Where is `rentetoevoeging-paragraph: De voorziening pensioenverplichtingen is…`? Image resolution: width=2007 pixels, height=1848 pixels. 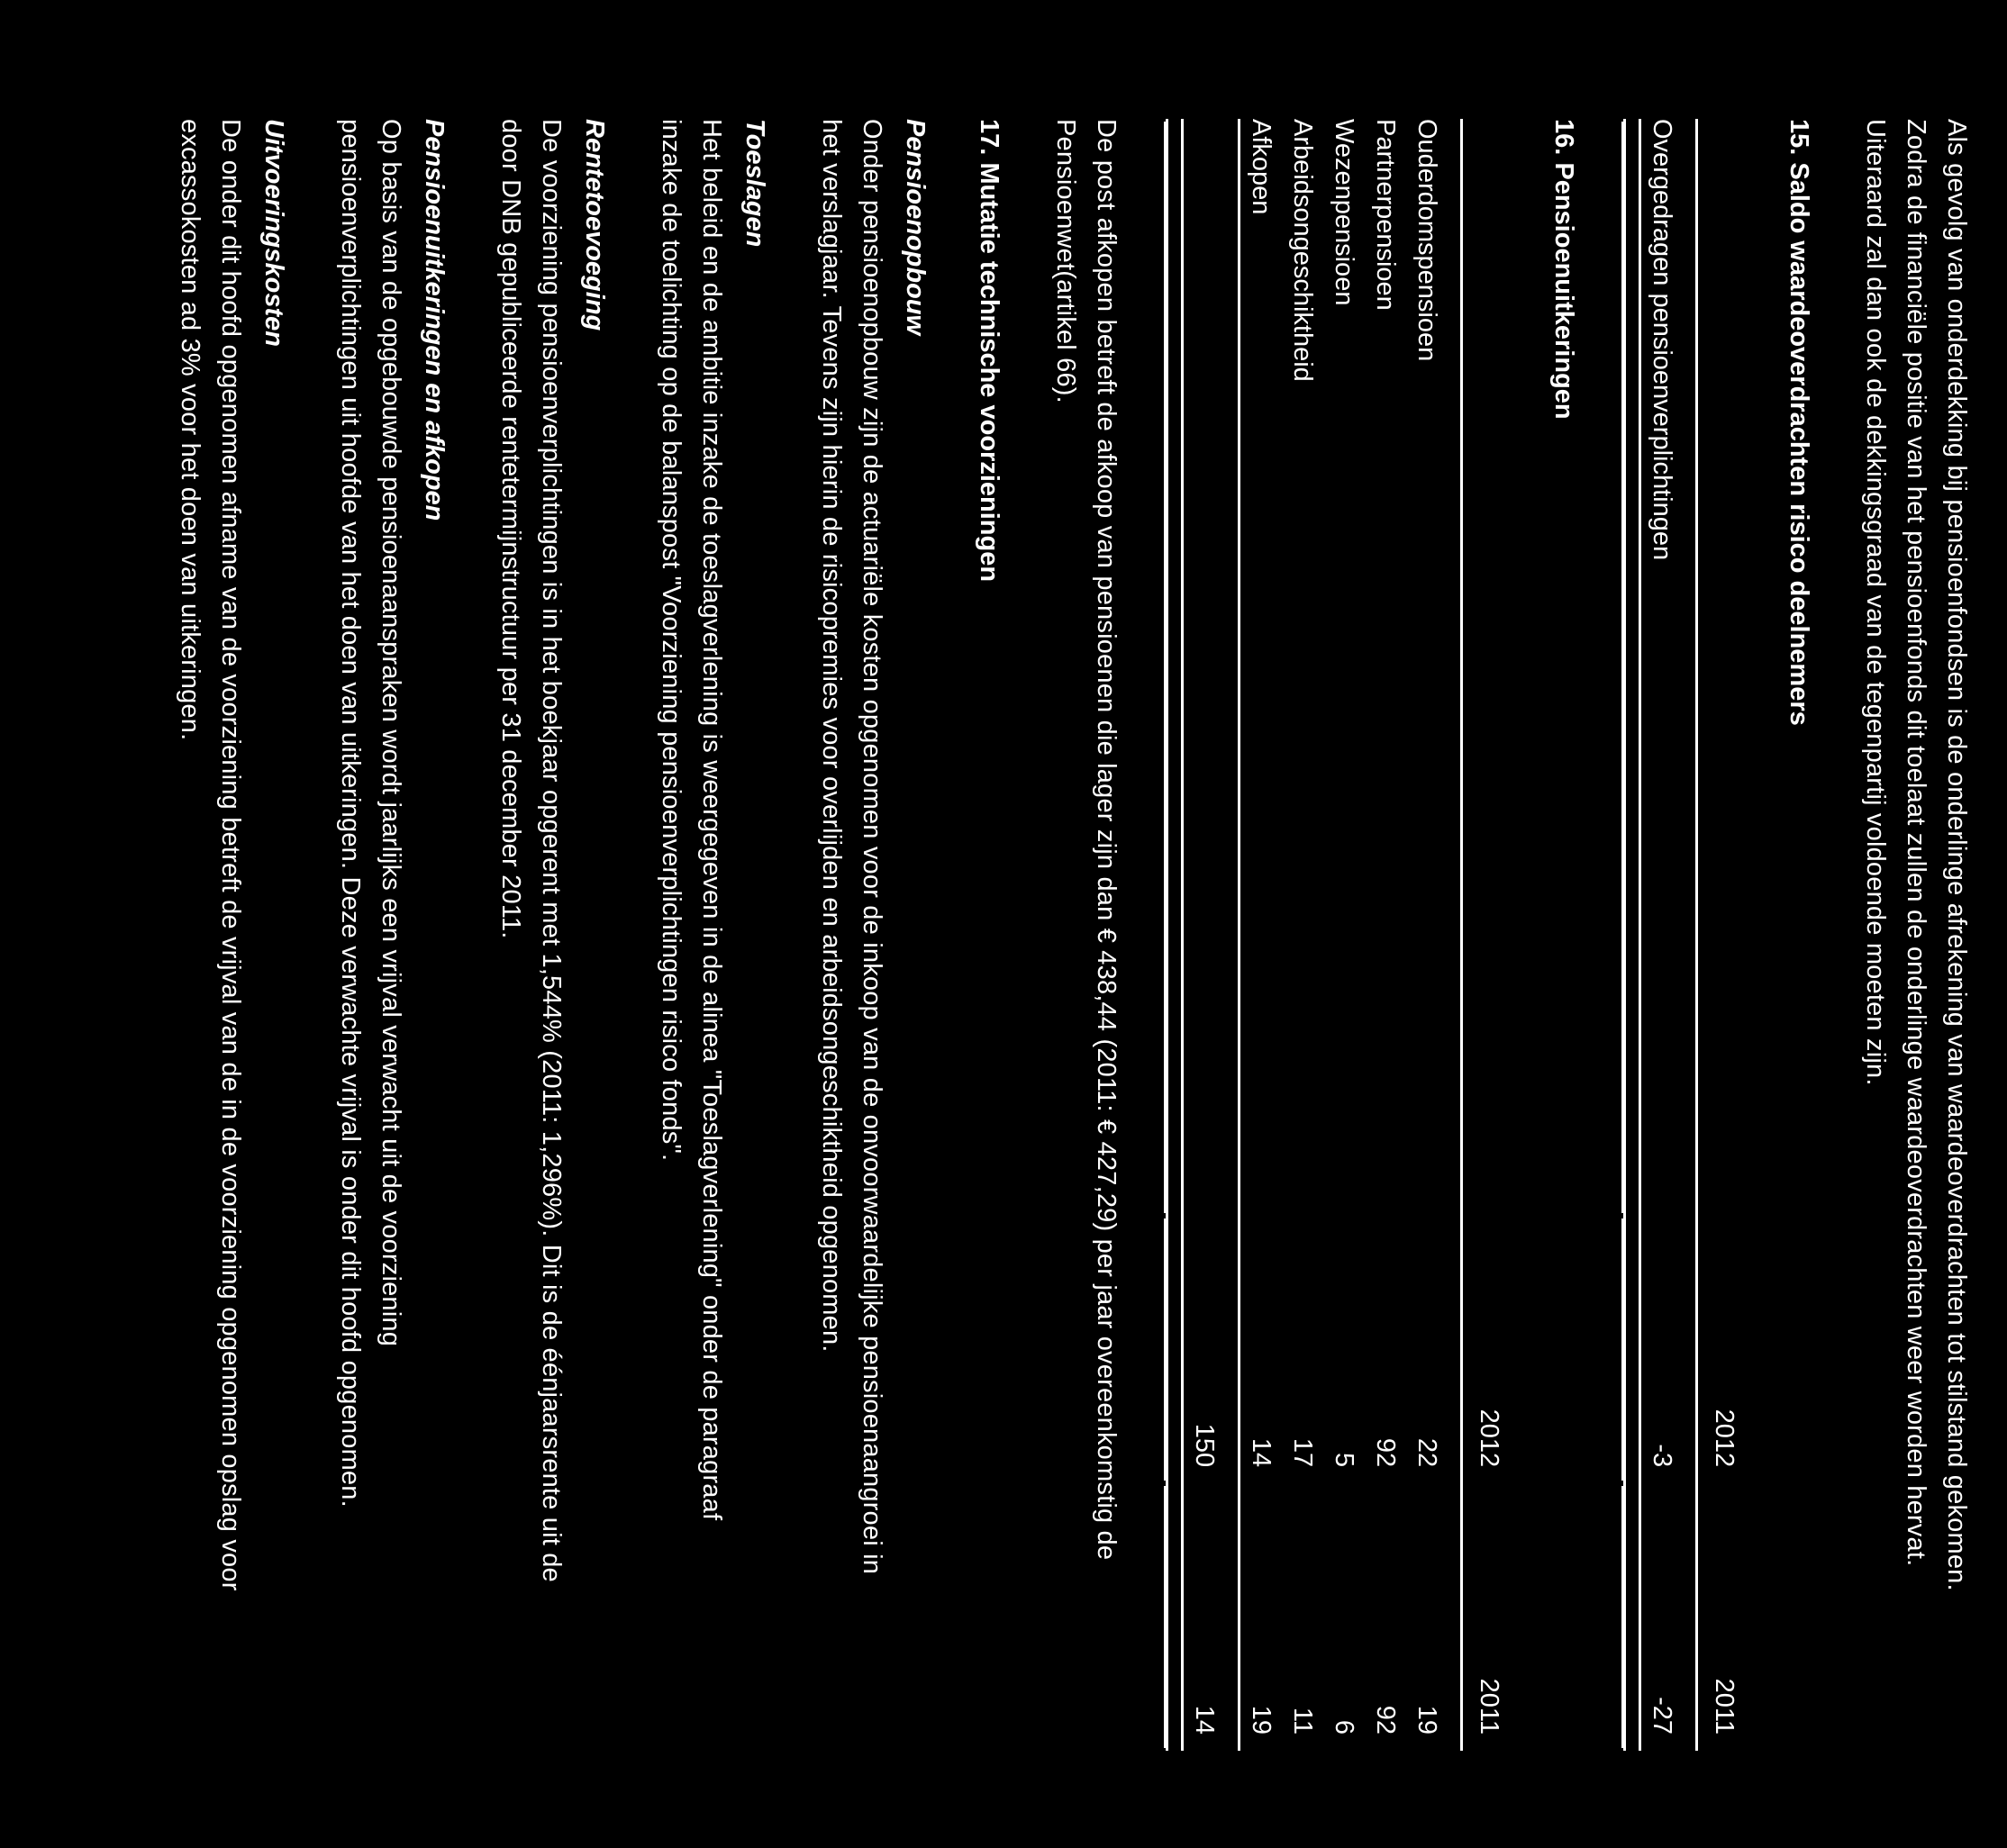 rentetoevoeging-paragraph: De voorziening pensioenverplichtingen is… is located at coordinates (531, 850).